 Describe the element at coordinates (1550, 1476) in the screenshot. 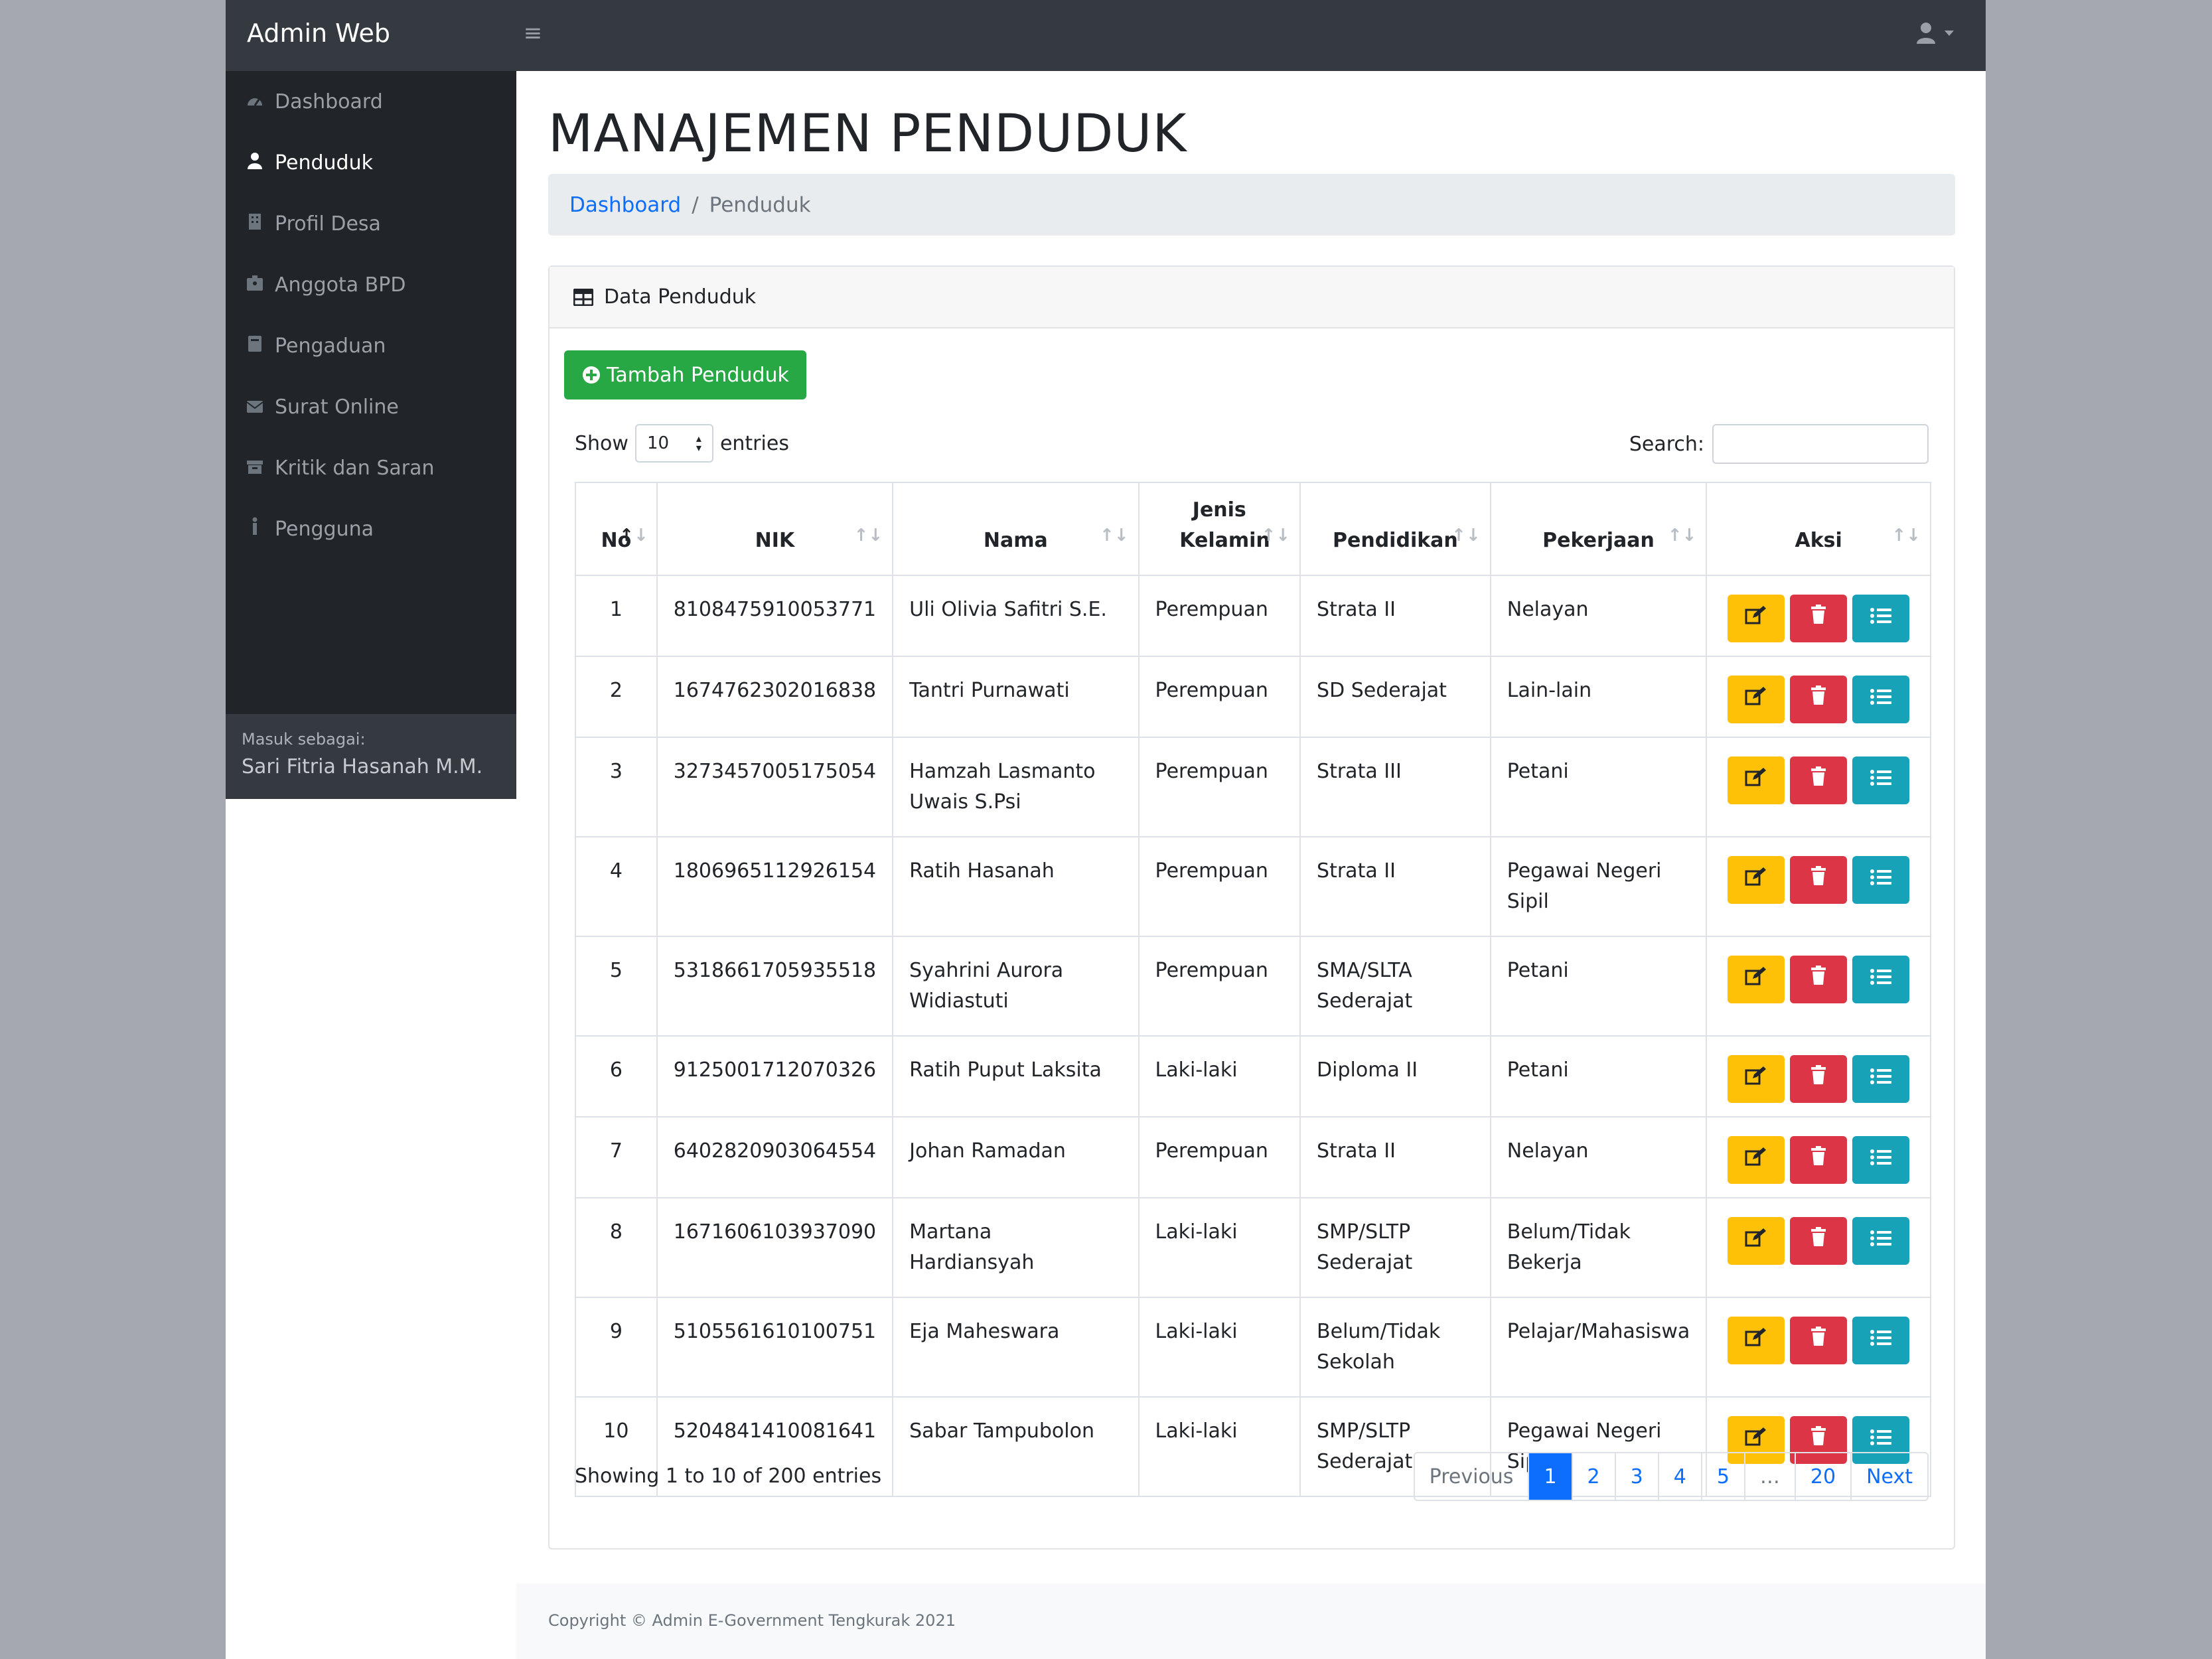

I see `pagination-page-1: 1` at that location.